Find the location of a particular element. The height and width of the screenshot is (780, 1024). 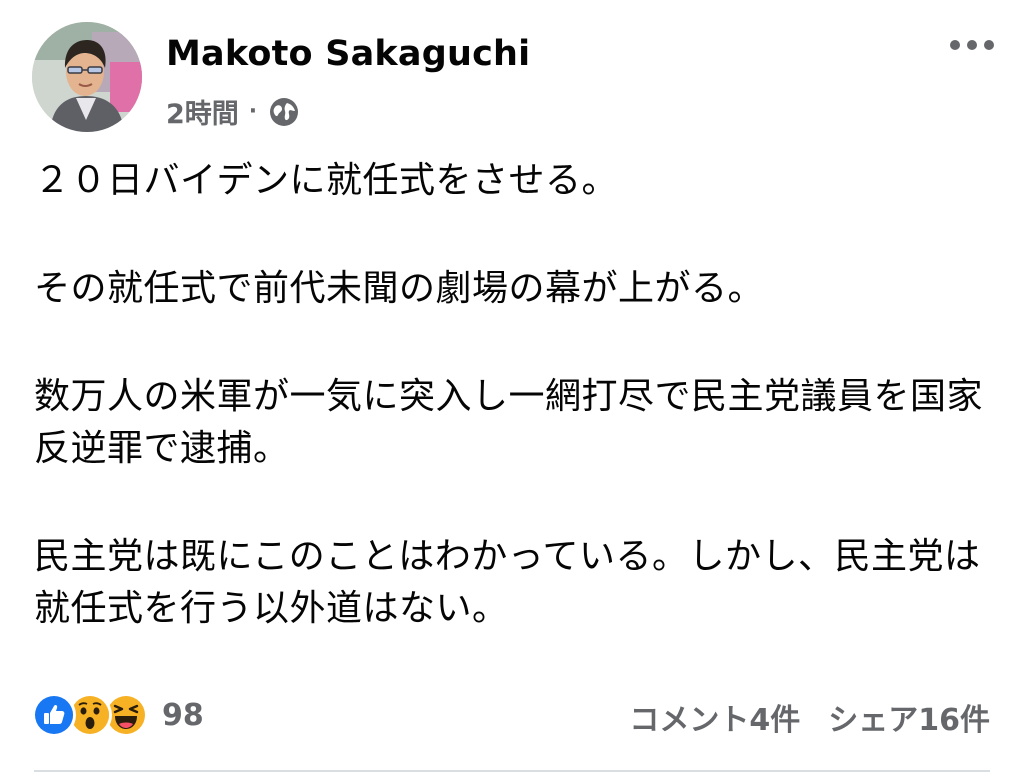

comment-count-link: コメント4件 is located at coordinates (714, 717).